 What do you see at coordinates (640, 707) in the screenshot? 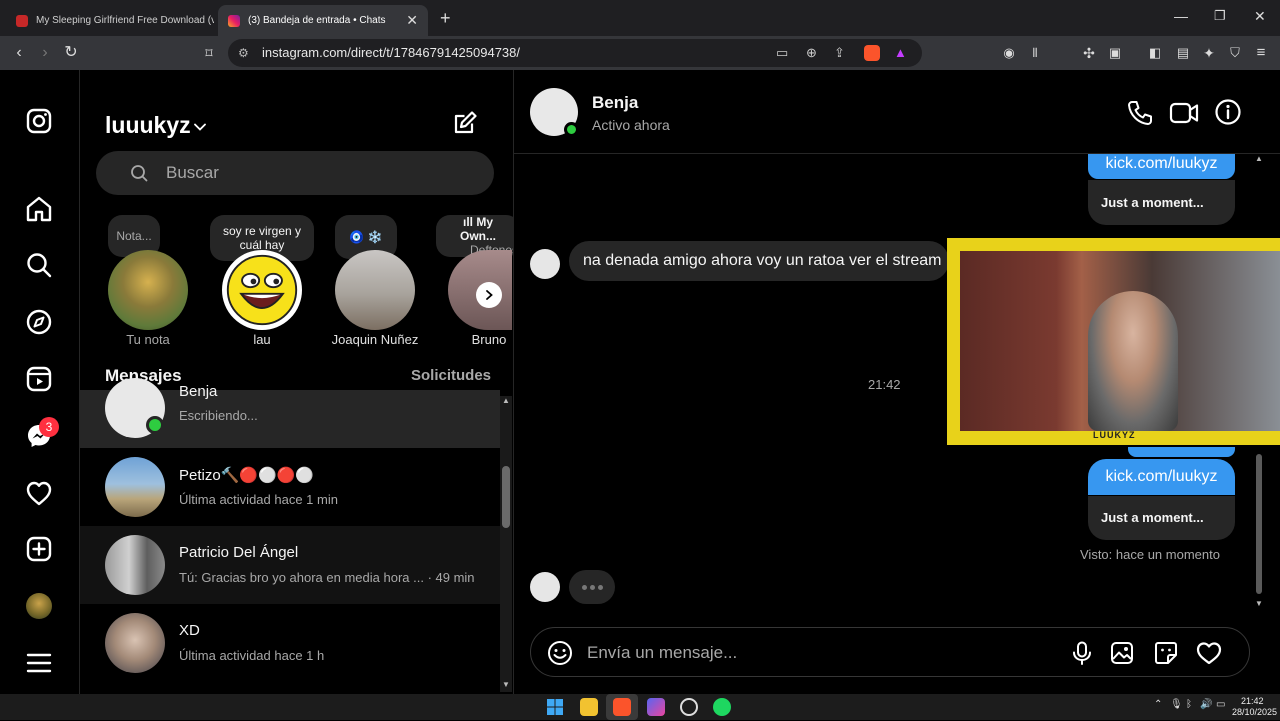
I see `os-taskbar: ⌃ 🎙 ᛒ 🔊 ▭ 21:42 28/10/2025` at bounding box center [640, 707].